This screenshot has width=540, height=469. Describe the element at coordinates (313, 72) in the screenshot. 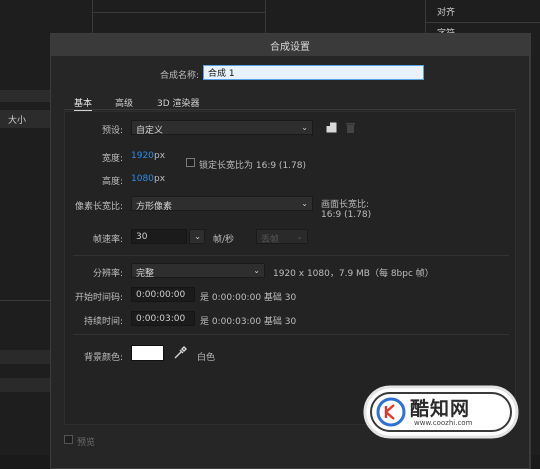

I see `comp-name-input` at that location.